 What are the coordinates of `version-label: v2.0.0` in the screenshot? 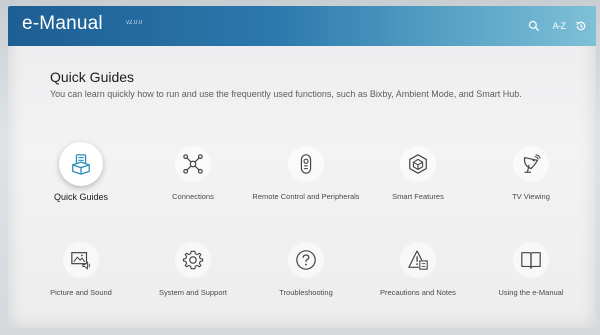 It's located at (134, 23).